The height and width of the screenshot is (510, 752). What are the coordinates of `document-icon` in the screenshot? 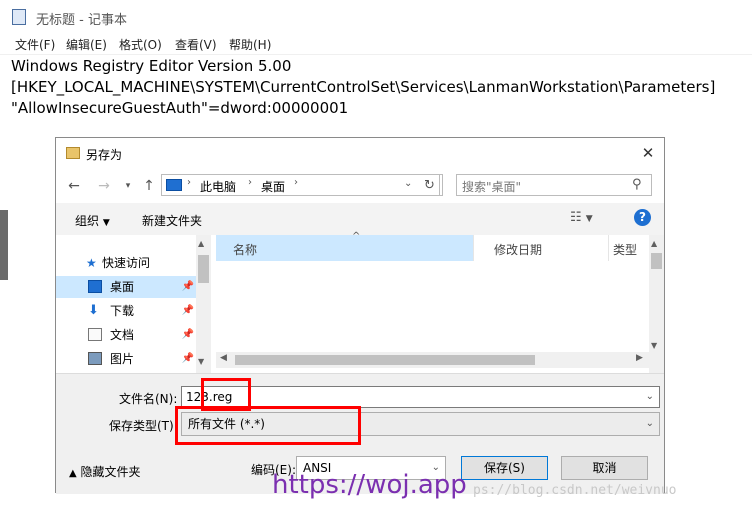 It's located at (95, 334).